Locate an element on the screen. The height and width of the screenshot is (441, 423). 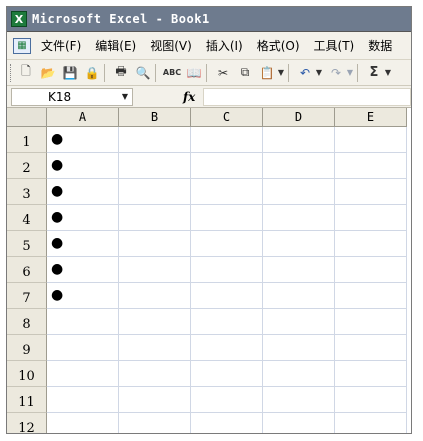
cell-e6 is located at coordinates (371, 270).